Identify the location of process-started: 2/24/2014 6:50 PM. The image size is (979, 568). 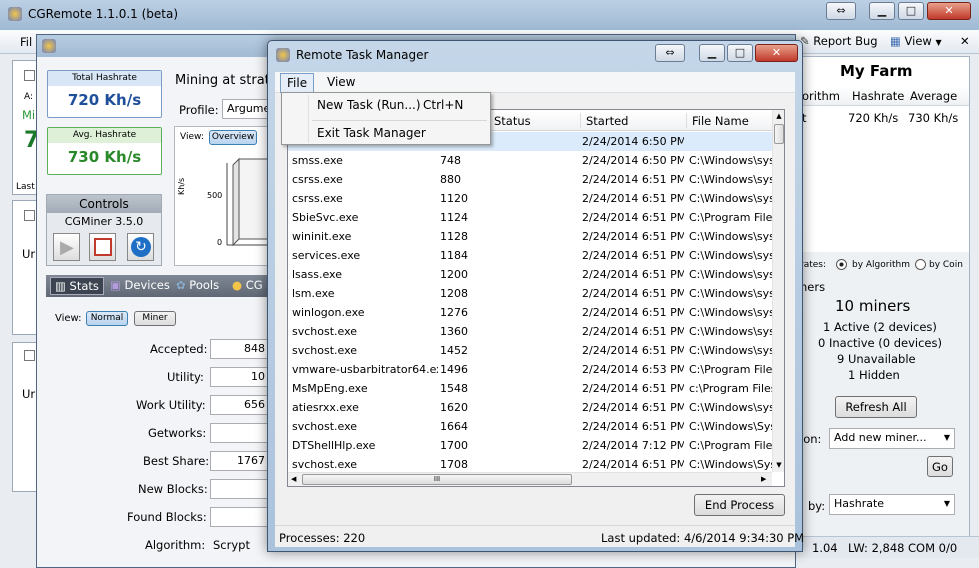
(633, 160).